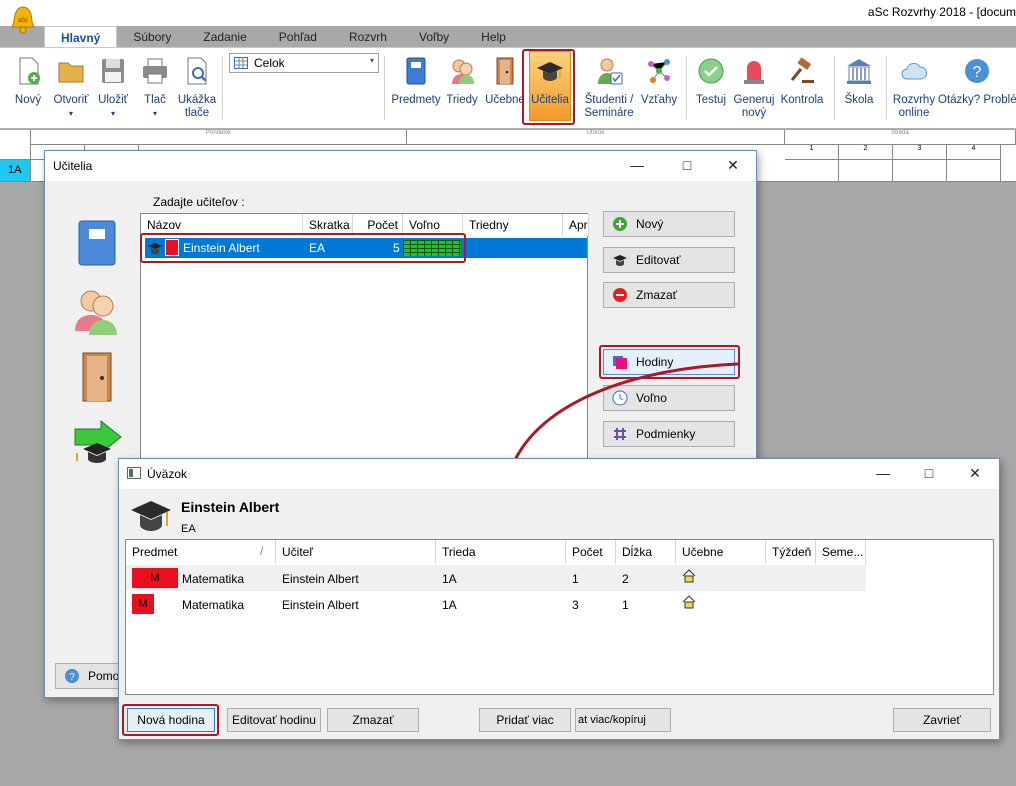 This screenshot has height=786, width=1016. Describe the element at coordinates (298, 37) in the screenshot. I see `tab-pohlad: Pohľad` at that location.